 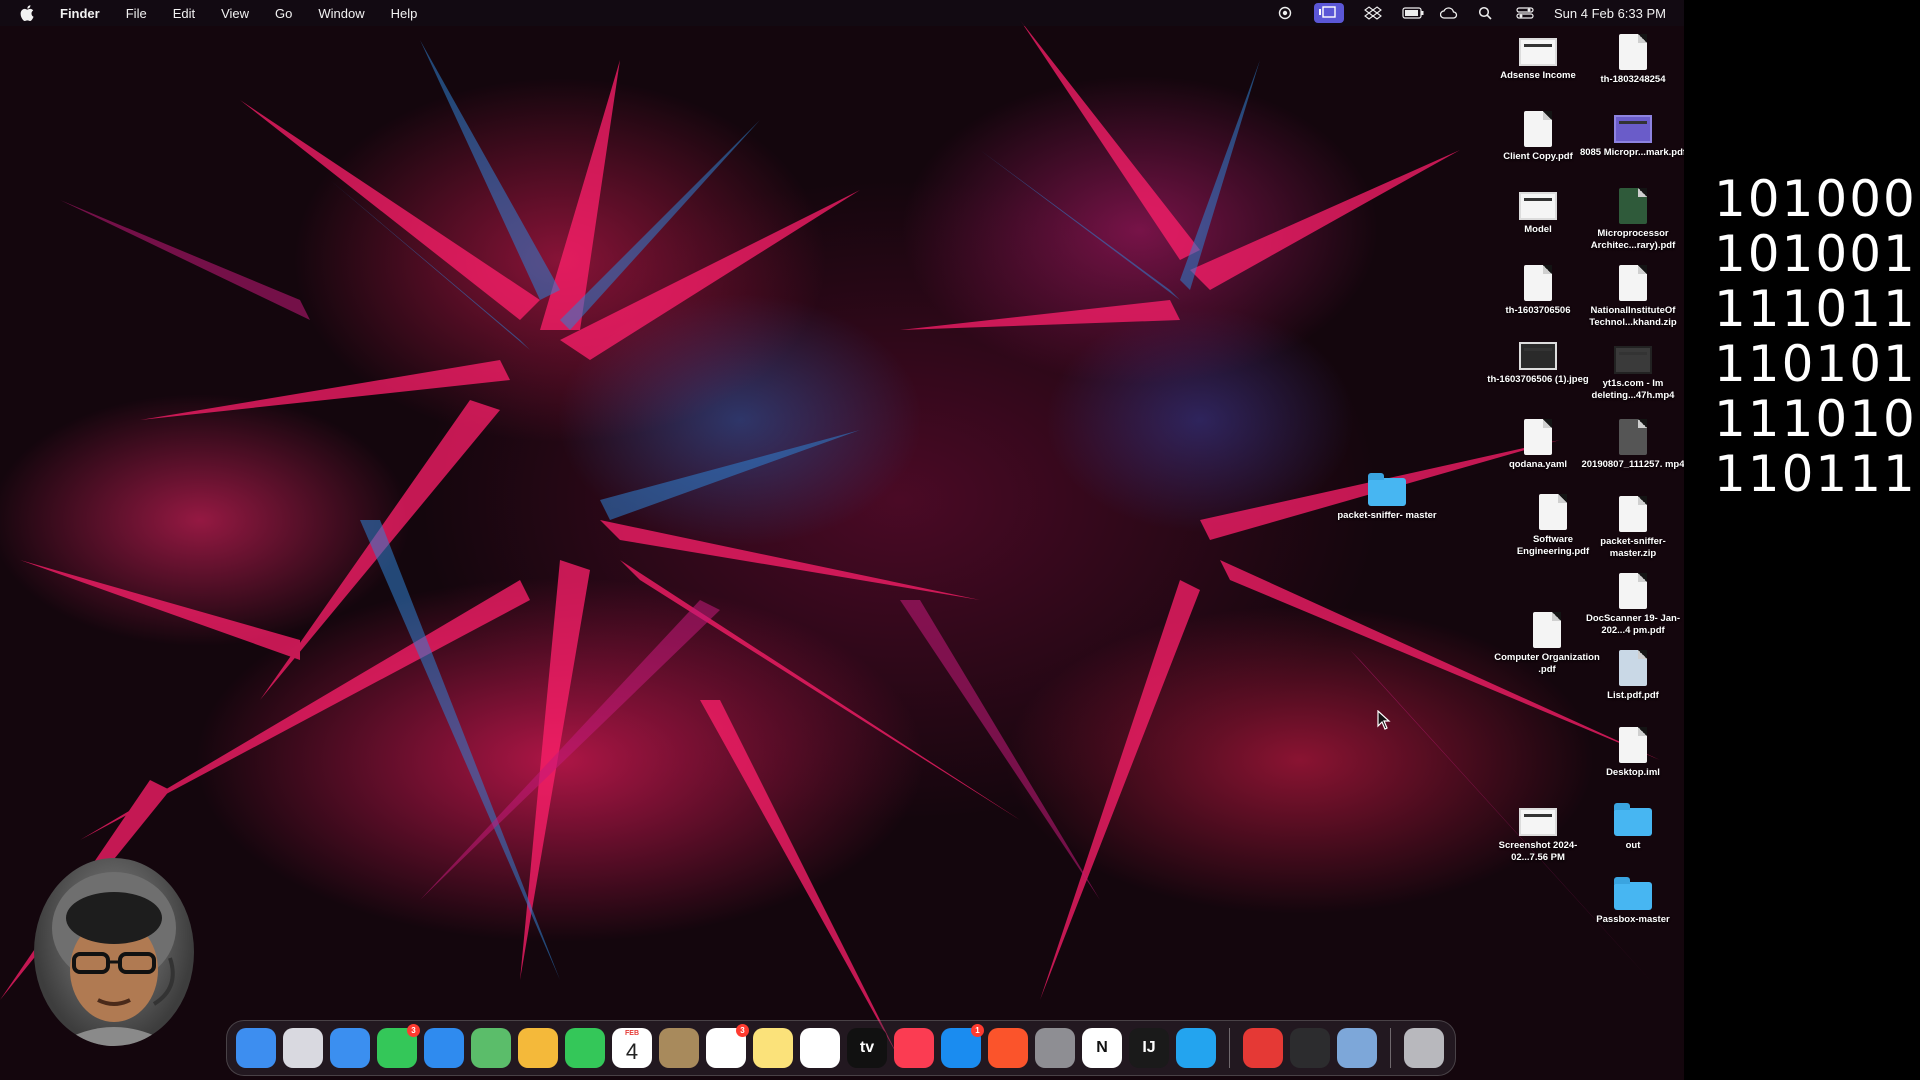 I want to click on apple-logo-icon, so click(x=27, y=13).